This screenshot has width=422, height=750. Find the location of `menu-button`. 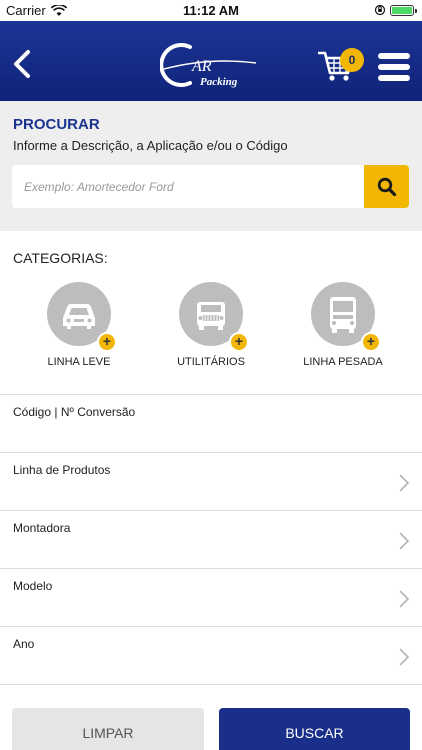

menu-button is located at coordinates (394, 67).